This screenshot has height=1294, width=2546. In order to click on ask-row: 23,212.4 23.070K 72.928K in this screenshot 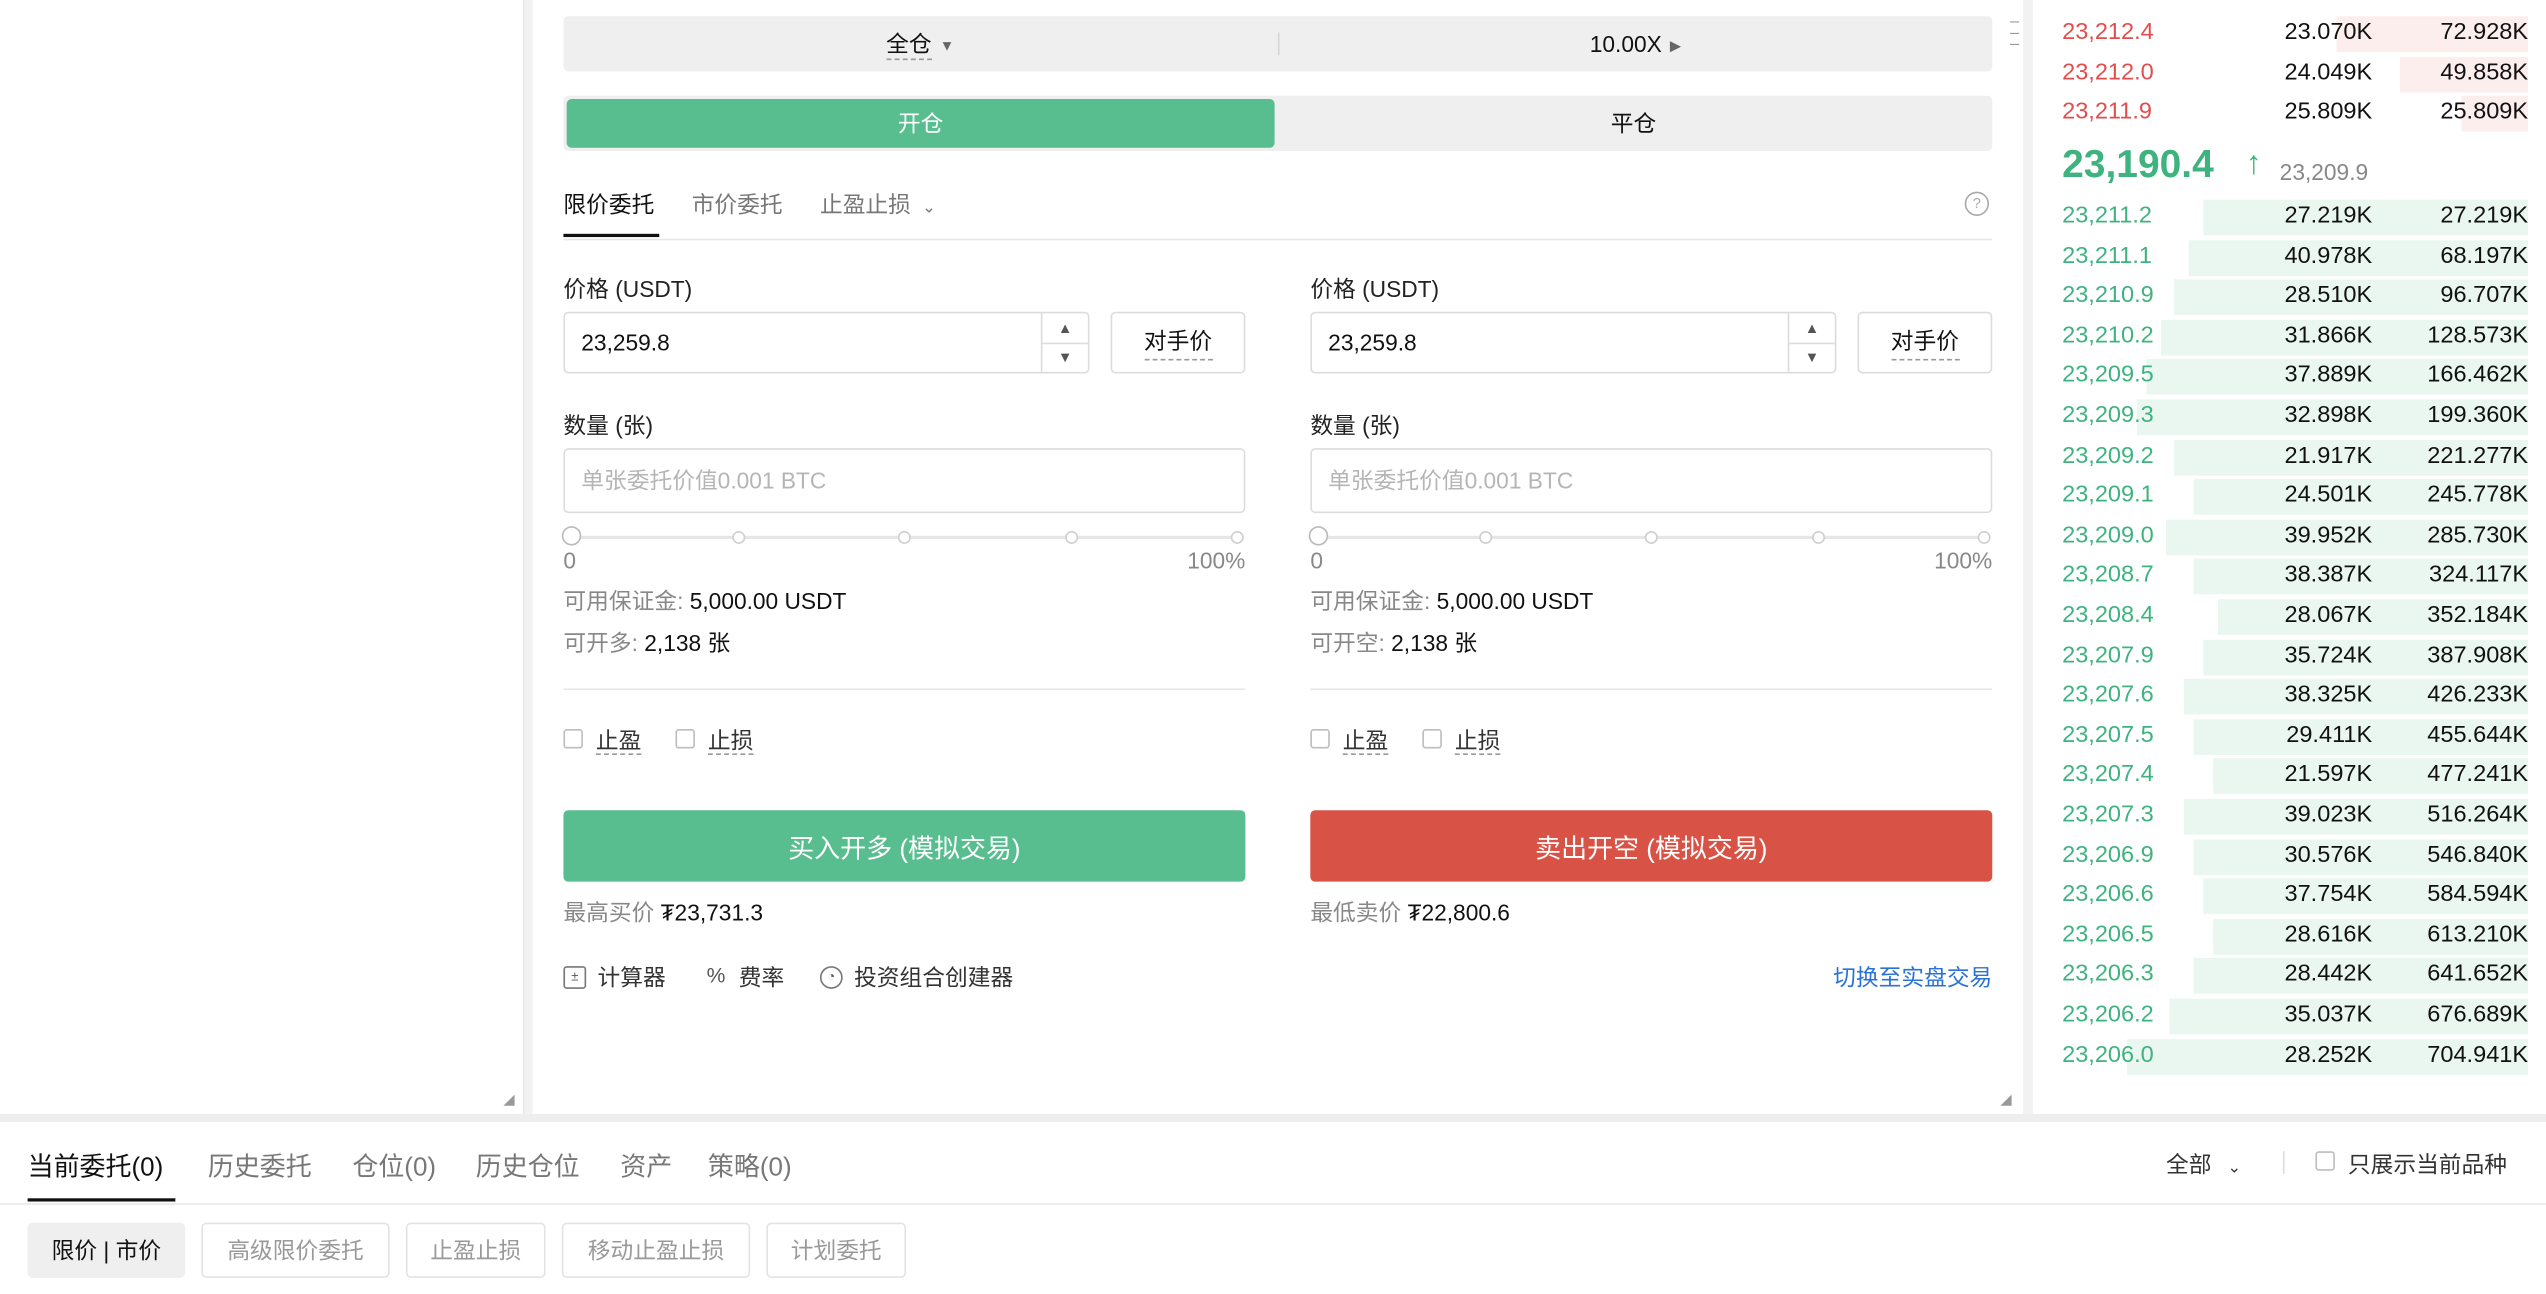, I will do `click(2289, 34)`.